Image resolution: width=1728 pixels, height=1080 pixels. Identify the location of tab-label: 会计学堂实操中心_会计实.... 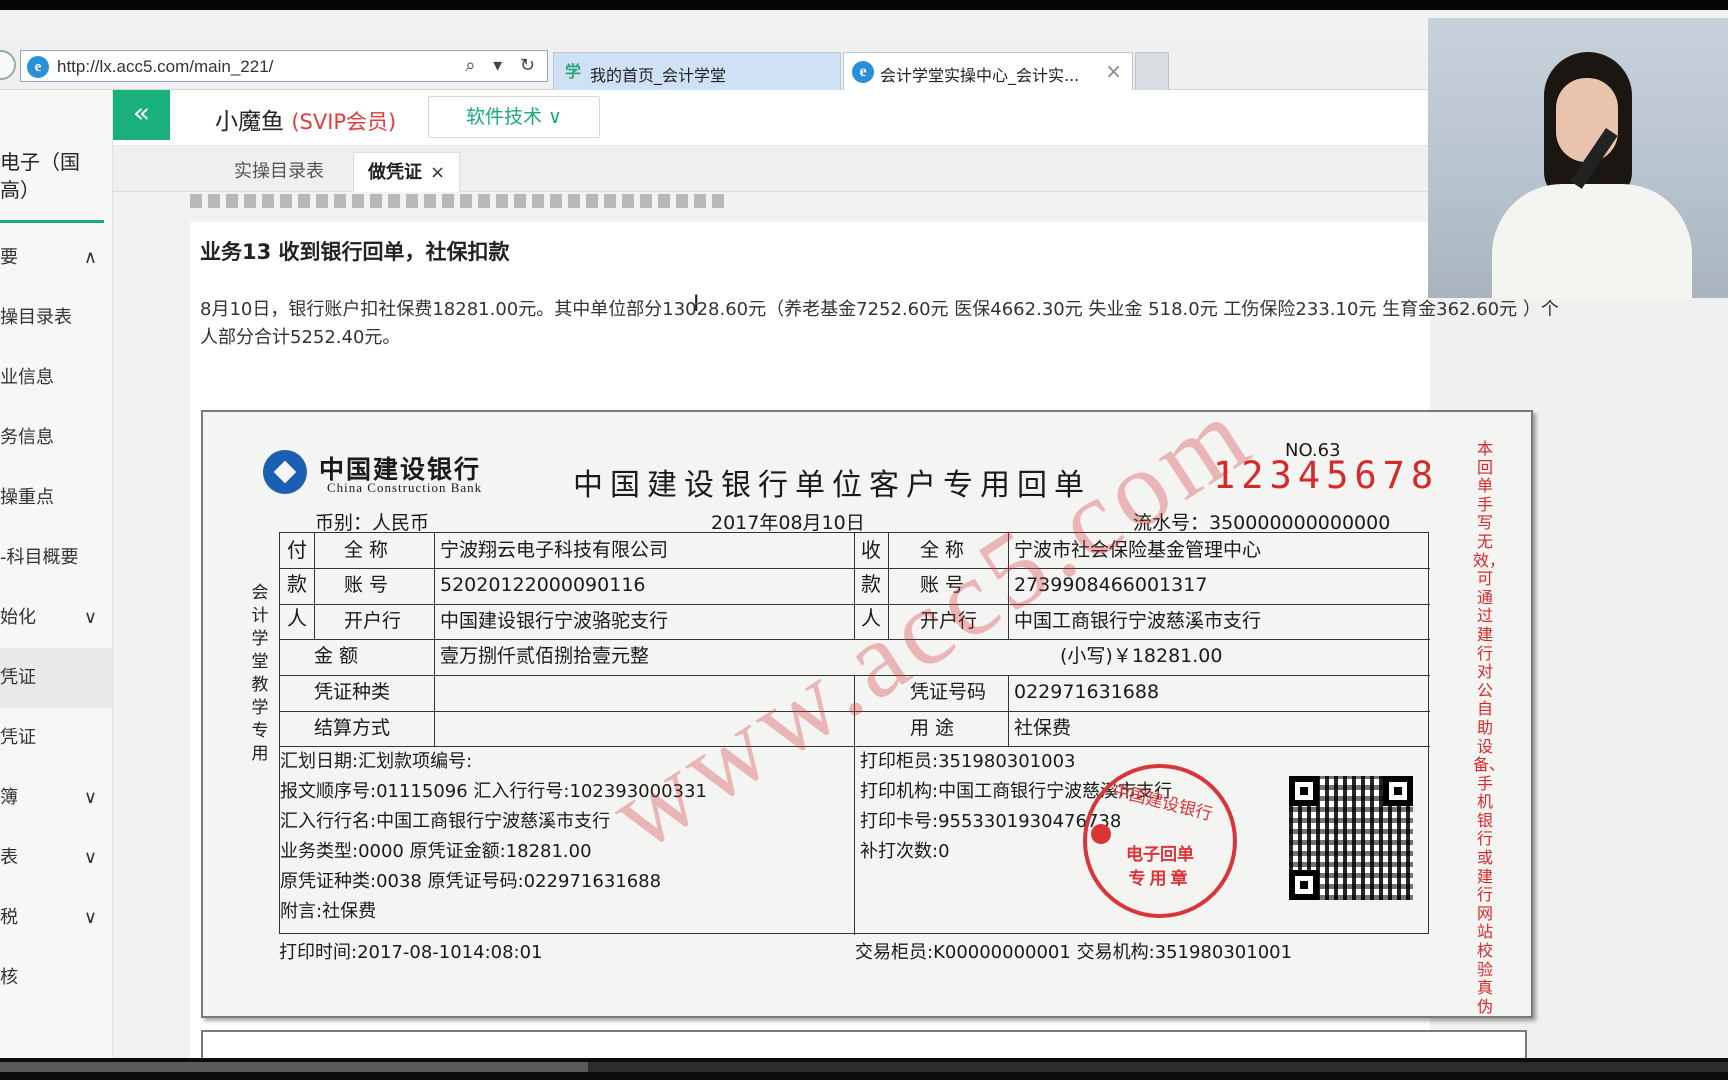
(980, 75).